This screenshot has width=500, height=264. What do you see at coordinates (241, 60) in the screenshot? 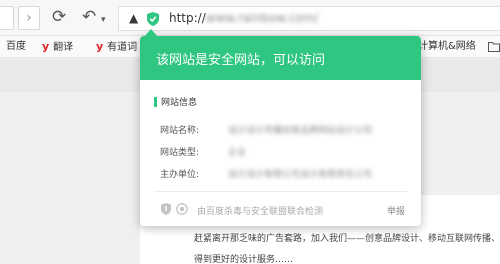
I see `popup-title: 该网站是安全网站，可以访问` at bounding box center [241, 60].